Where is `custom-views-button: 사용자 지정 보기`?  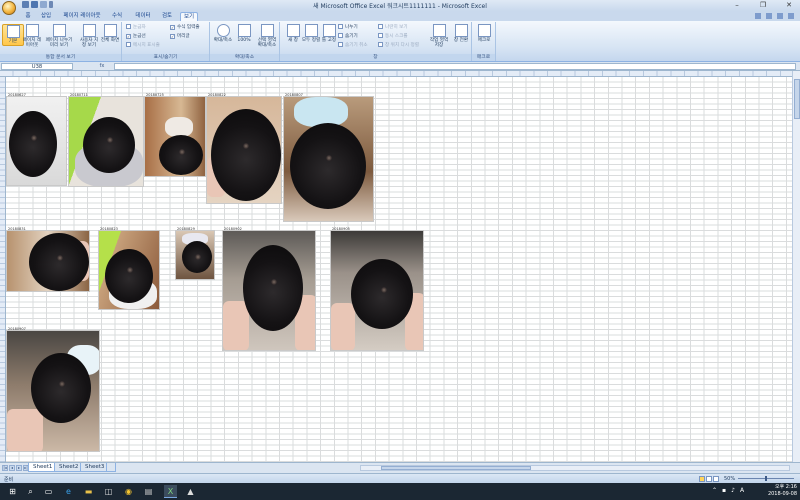 custom-views-button: 사용자 지정 보기 is located at coordinates (89, 36).